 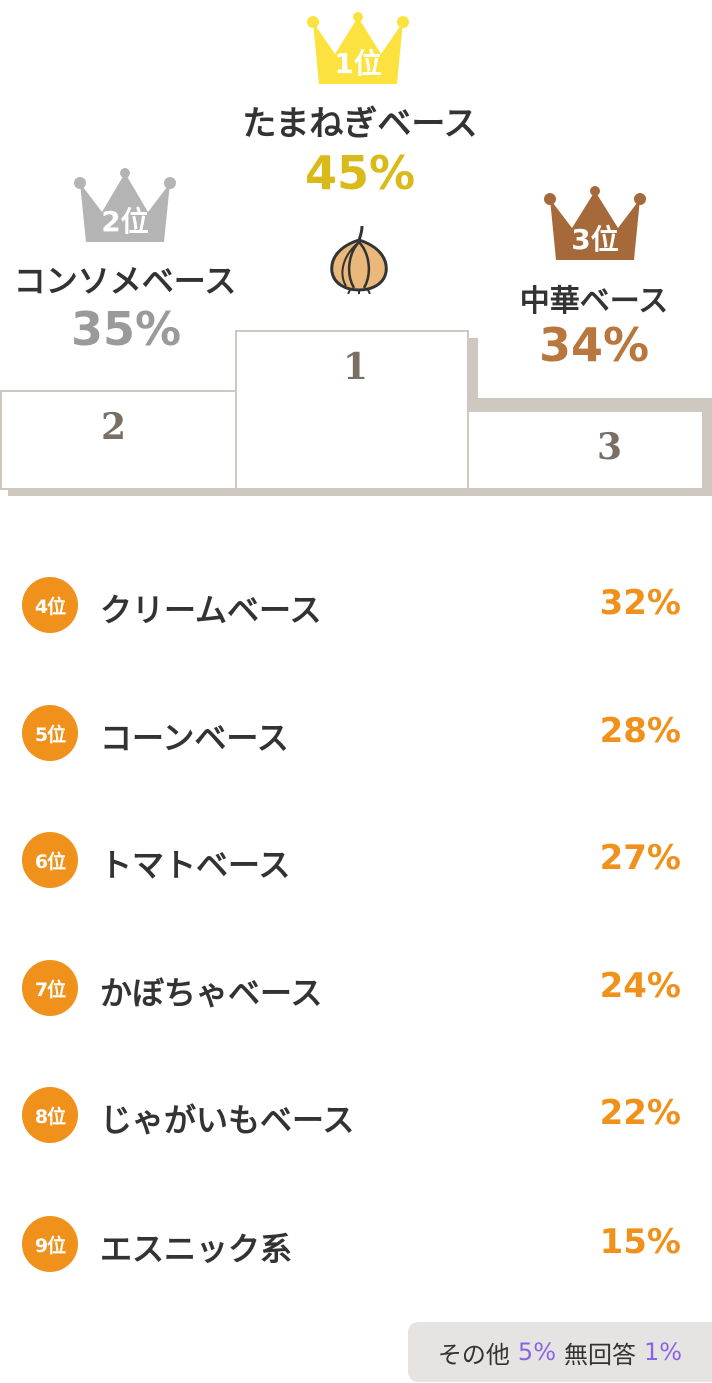 I want to click on no-answer-value: 1%, so click(x=663, y=1352).